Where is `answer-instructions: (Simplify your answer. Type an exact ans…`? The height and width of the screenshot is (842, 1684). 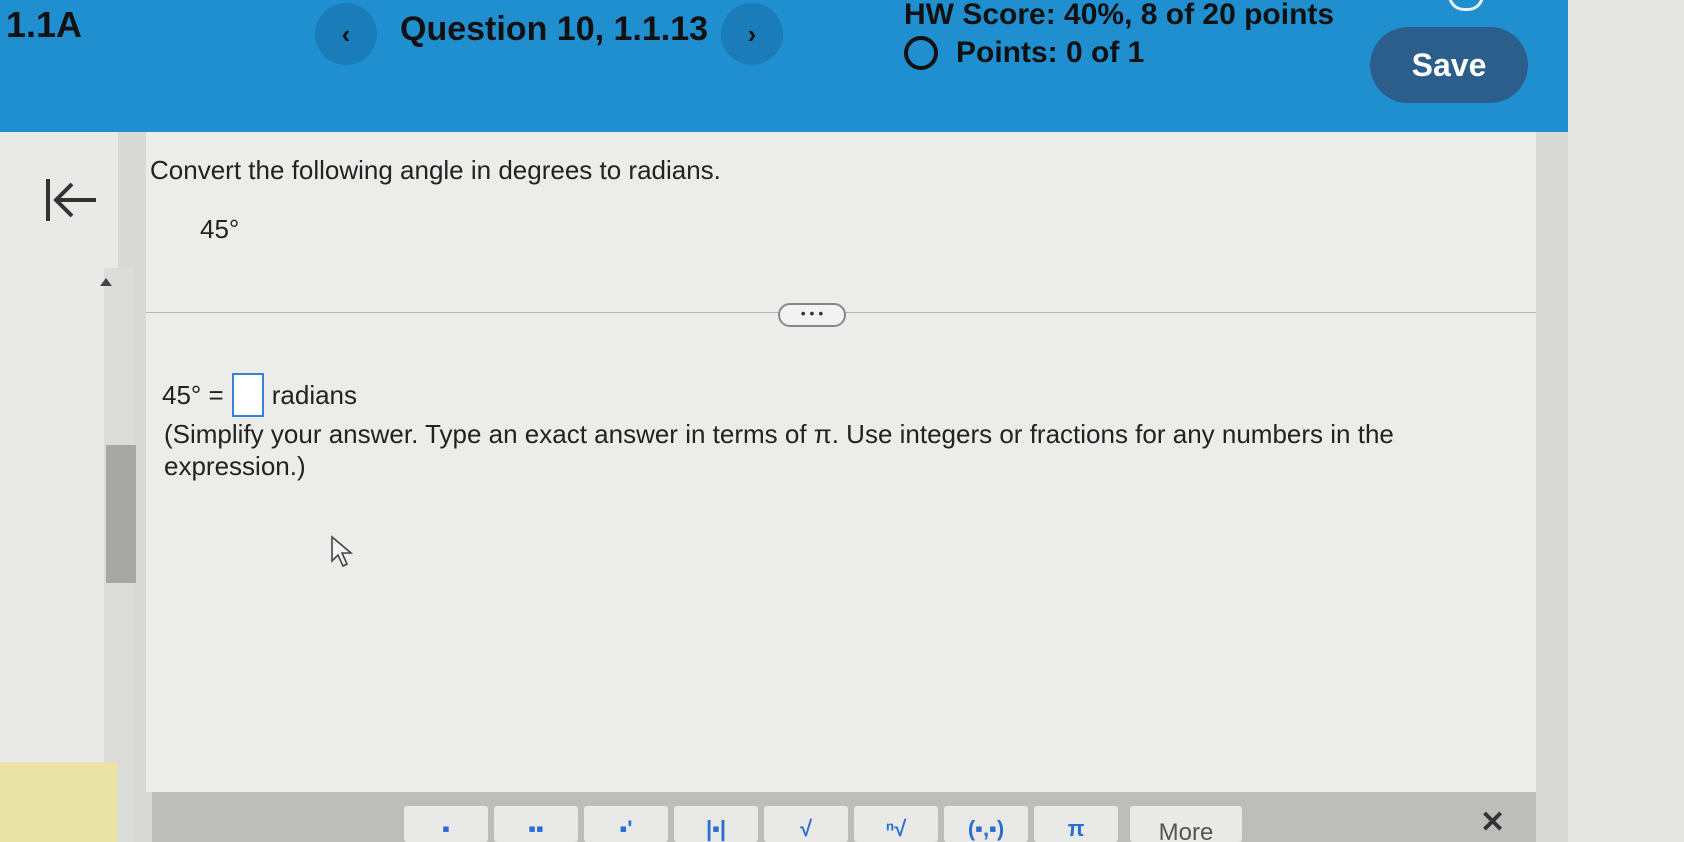 answer-instructions: (Simplify your answer. Type an exact ans… is located at coordinates (779, 450).